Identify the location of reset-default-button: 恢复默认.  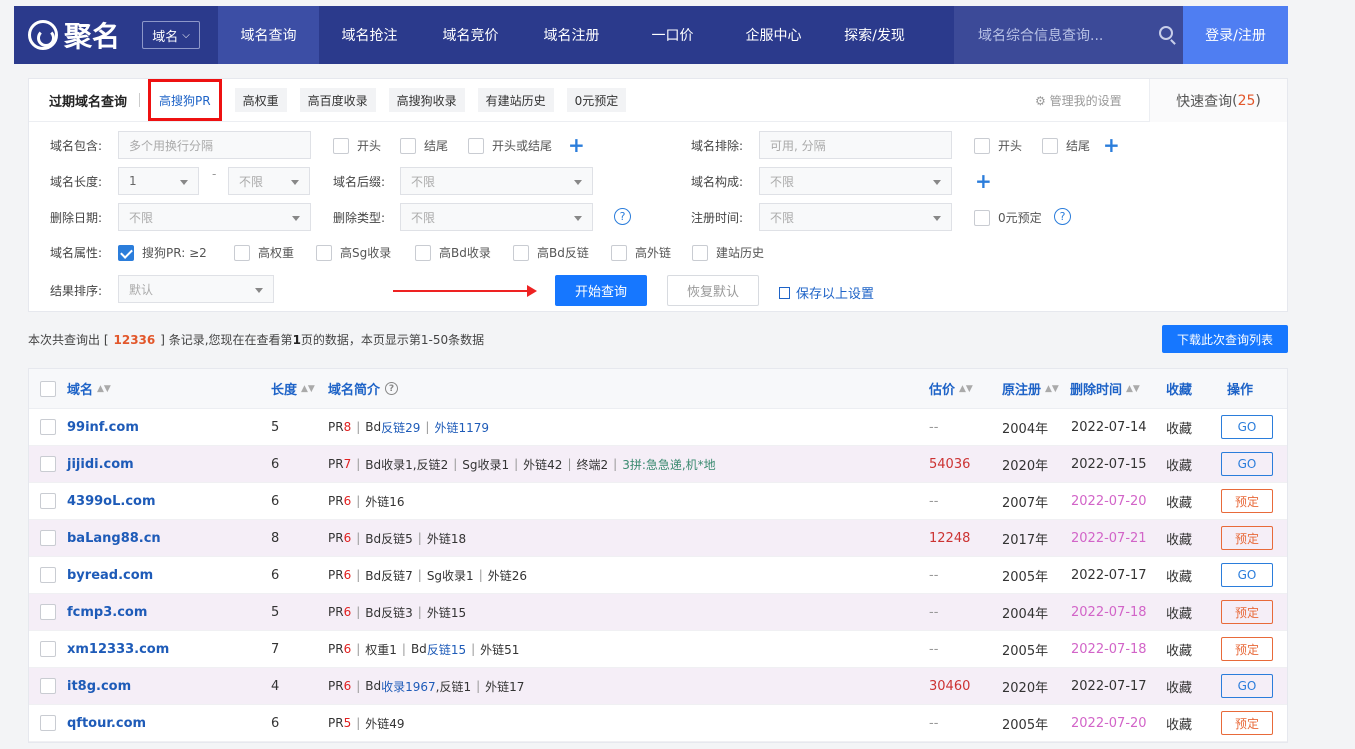
(713, 290).